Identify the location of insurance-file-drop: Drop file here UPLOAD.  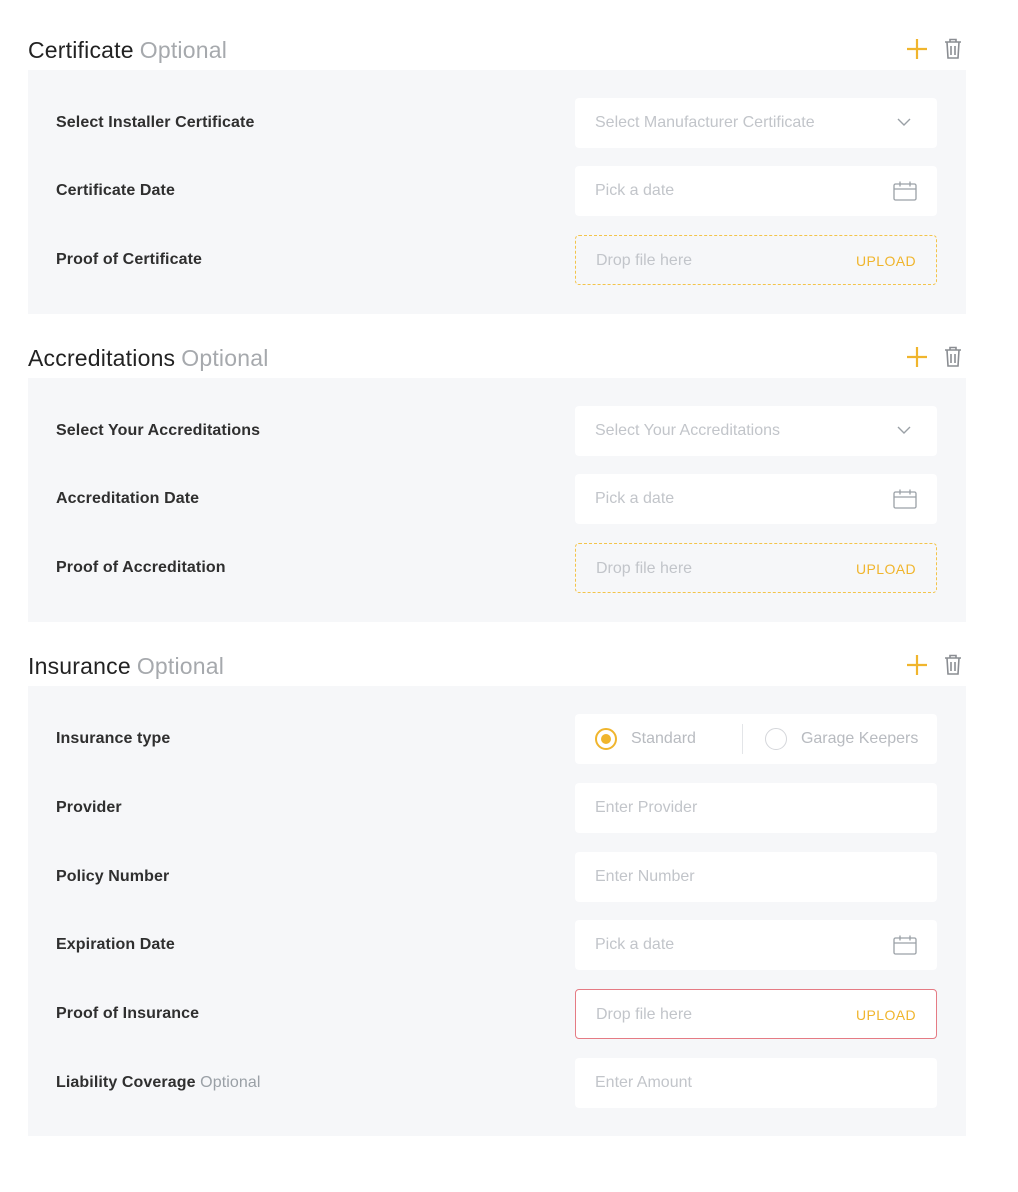
(756, 1014).